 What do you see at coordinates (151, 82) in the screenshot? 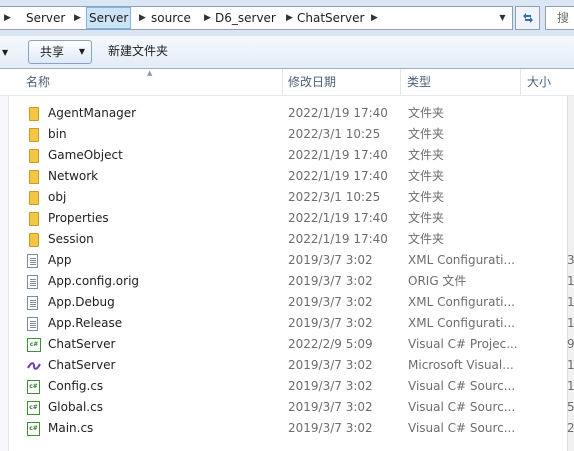
I see `column-name: 名称` at bounding box center [151, 82].